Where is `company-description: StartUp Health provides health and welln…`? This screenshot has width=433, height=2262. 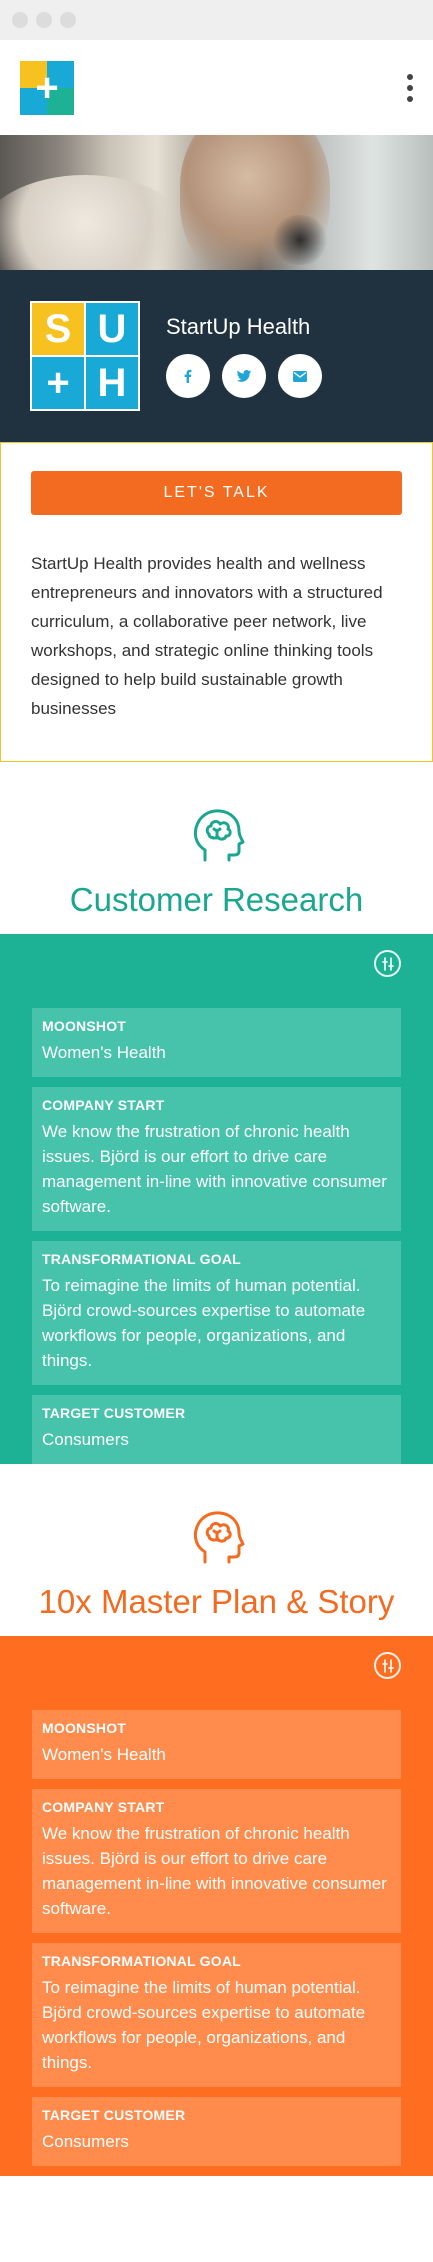
company-description: StartUp Health provides health and welln… is located at coordinates (207, 636).